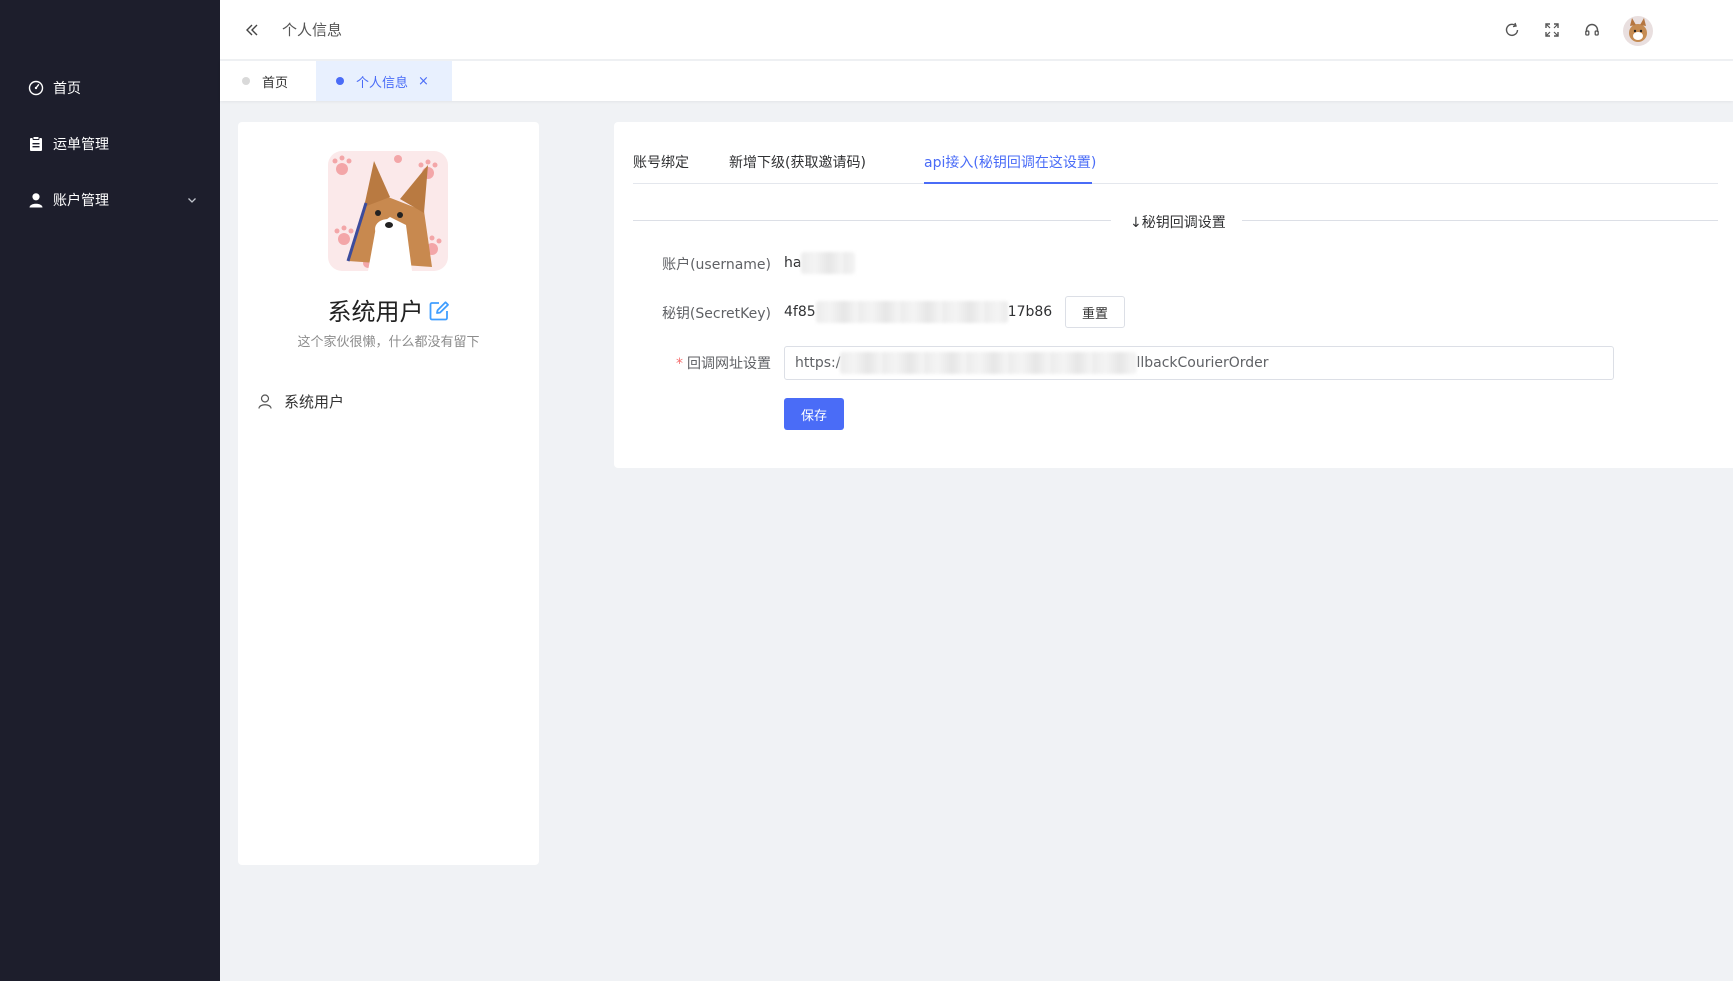 The height and width of the screenshot is (981, 1733). What do you see at coordinates (312, 30) in the screenshot?
I see `breadcrumb: 个人信息` at bounding box center [312, 30].